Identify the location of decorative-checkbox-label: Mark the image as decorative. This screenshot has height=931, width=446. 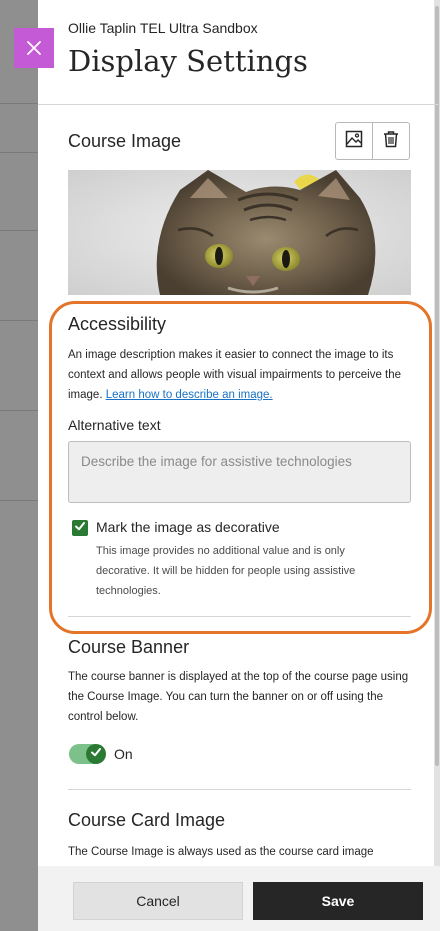
(188, 527).